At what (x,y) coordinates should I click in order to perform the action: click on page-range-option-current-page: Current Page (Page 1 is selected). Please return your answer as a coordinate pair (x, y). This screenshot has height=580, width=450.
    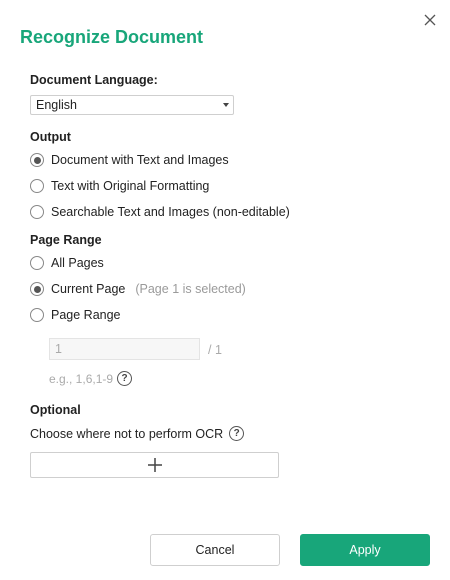
    Looking at the image, I should click on (138, 289).